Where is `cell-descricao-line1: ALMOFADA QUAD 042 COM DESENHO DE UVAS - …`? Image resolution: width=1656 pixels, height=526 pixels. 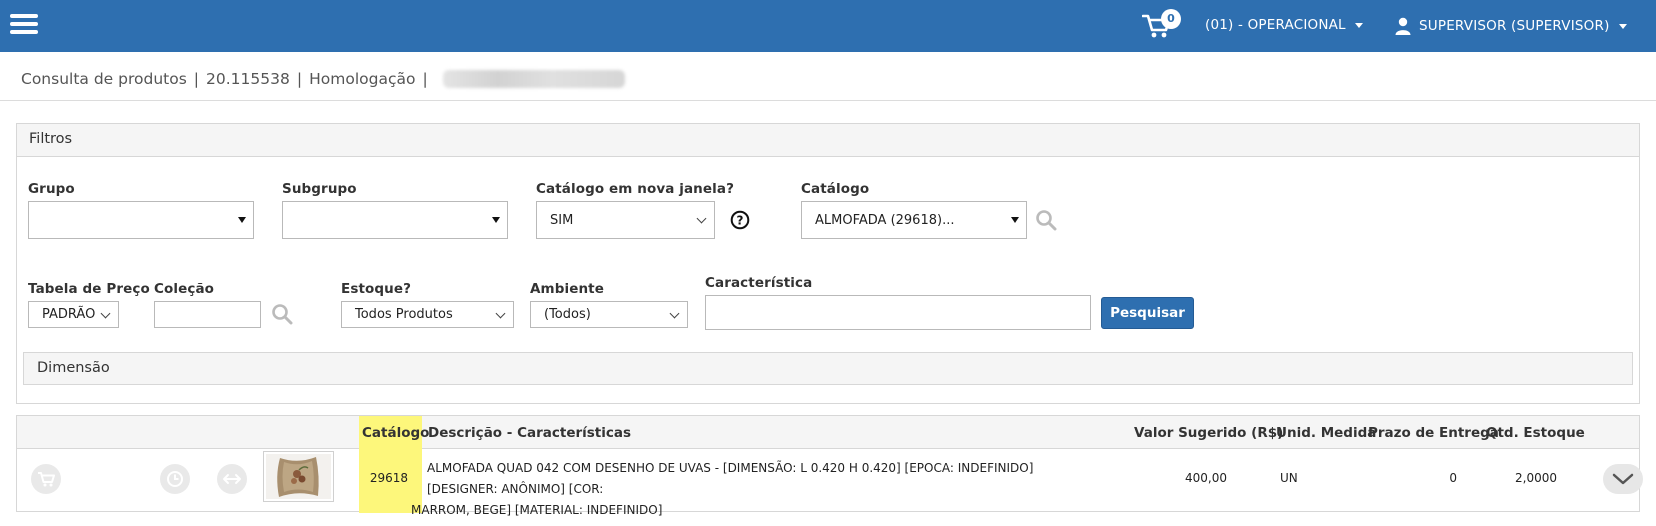 cell-descricao-line1: ALMOFADA QUAD 042 COM DESENHO DE UVAS - … is located at coordinates (730, 478).